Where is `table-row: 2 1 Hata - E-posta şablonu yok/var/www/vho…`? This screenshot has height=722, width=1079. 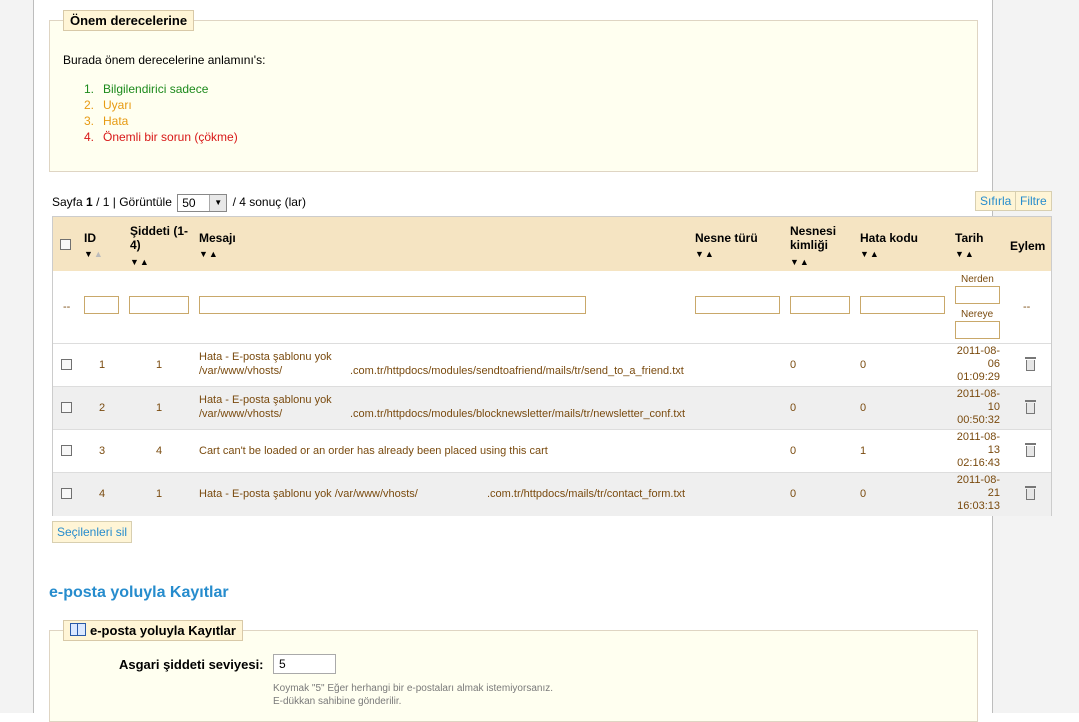 table-row: 2 1 Hata - E-posta şablonu yok/var/www/vho… is located at coordinates (552, 408).